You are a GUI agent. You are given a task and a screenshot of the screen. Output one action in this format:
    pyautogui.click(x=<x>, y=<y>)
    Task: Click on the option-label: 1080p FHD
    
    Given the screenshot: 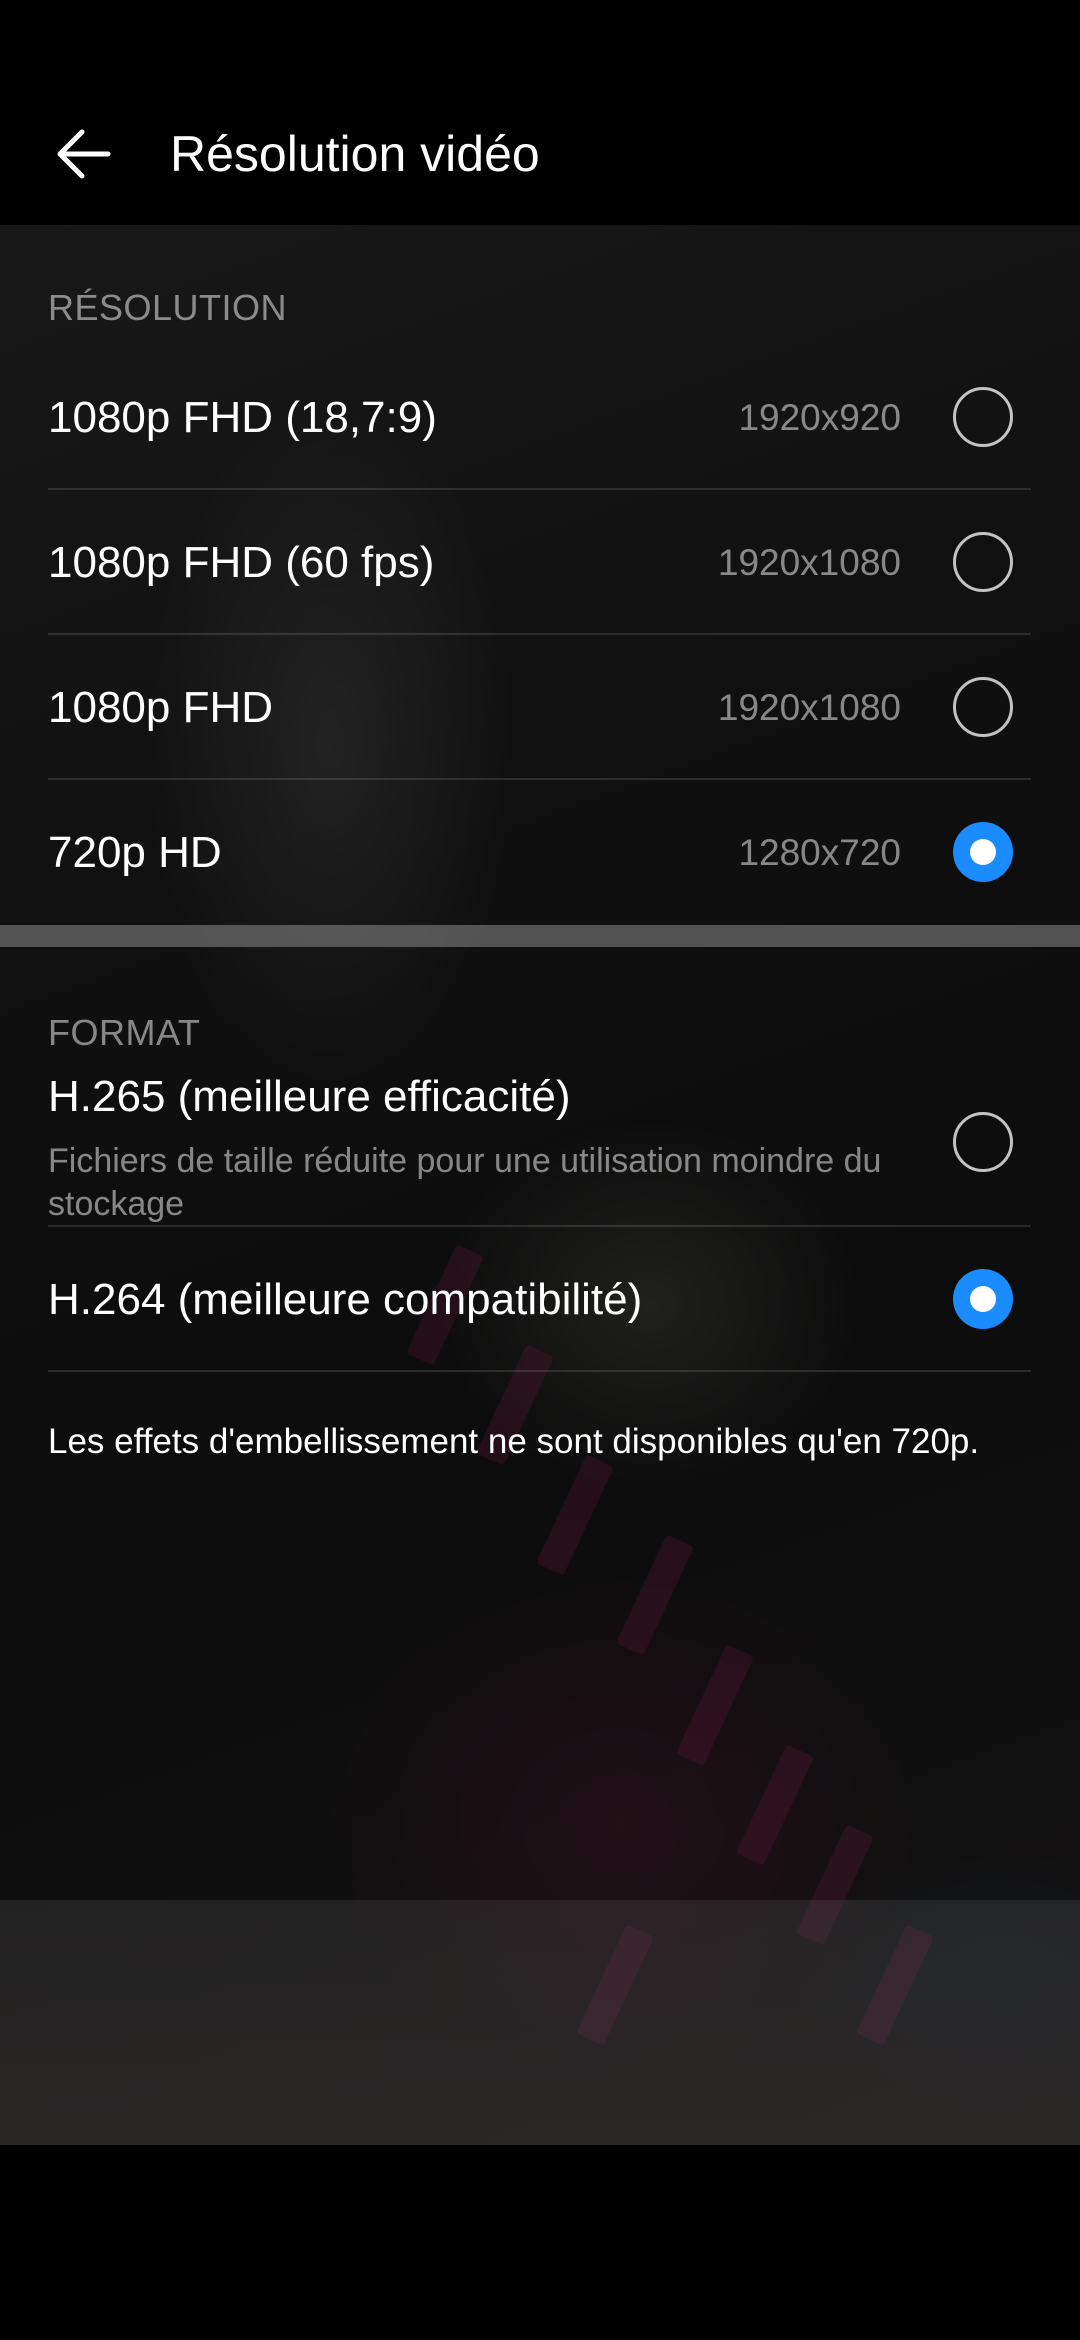 What is the action you would take?
    pyautogui.click(x=161, y=707)
    